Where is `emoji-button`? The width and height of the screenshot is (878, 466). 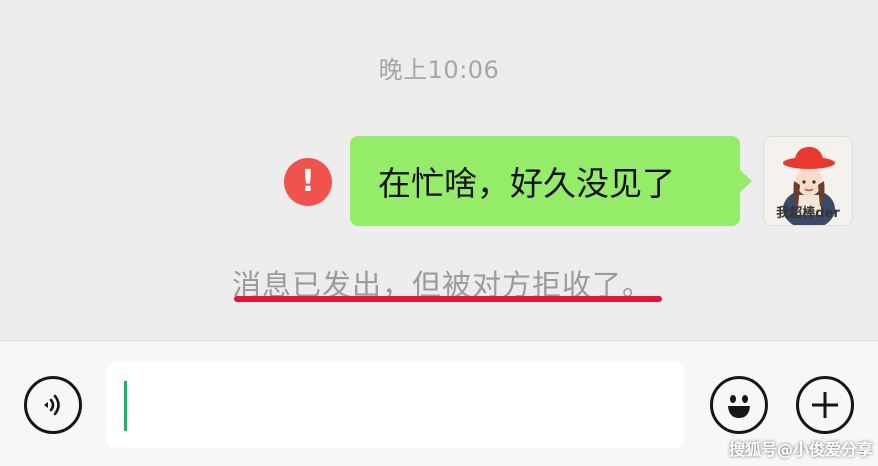 emoji-button is located at coordinates (739, 405).